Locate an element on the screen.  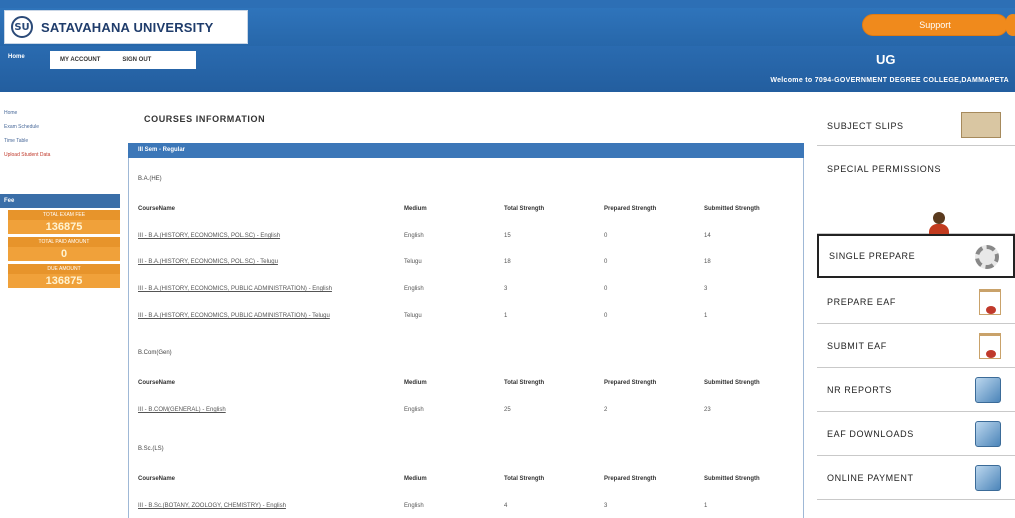
stat-label: TOTAL EXAM FEE is located at coordinates (64, 215).